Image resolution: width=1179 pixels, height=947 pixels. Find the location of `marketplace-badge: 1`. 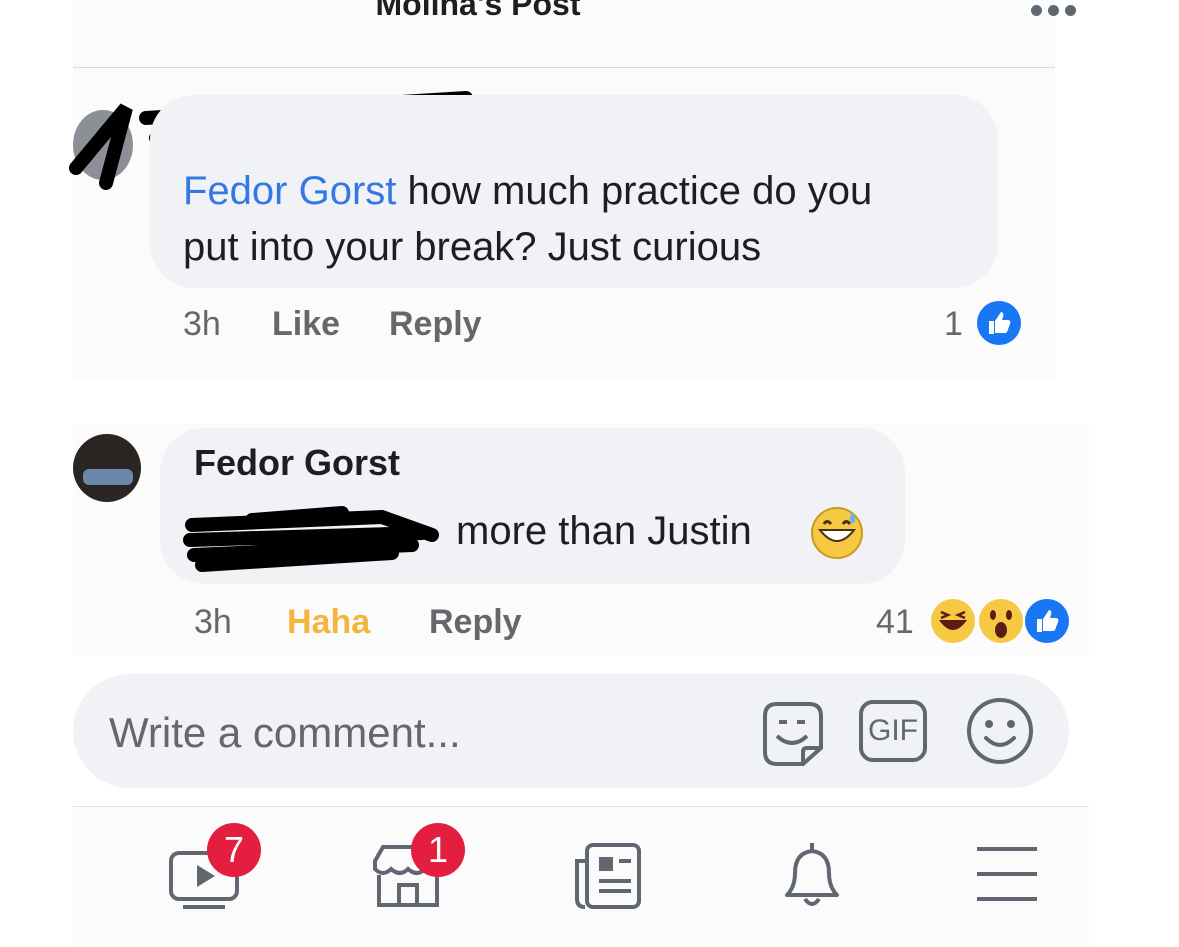

marketplace-badge: 1 is located at coordinates (438, 850).